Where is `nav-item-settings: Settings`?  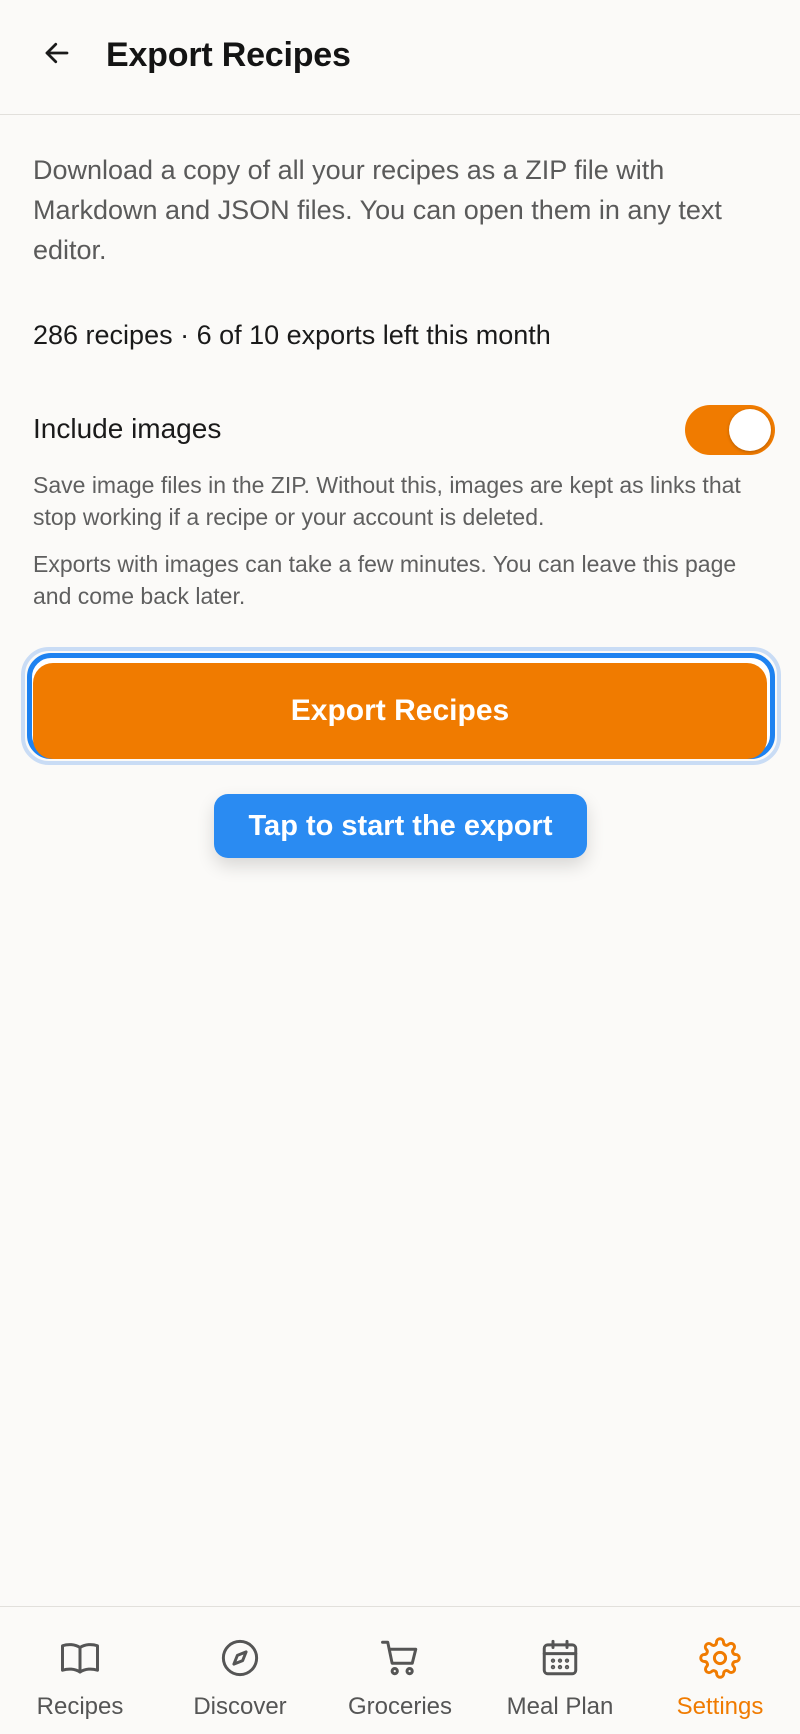
nav-item-settings: Settings is located at coordinates (720, 1670).